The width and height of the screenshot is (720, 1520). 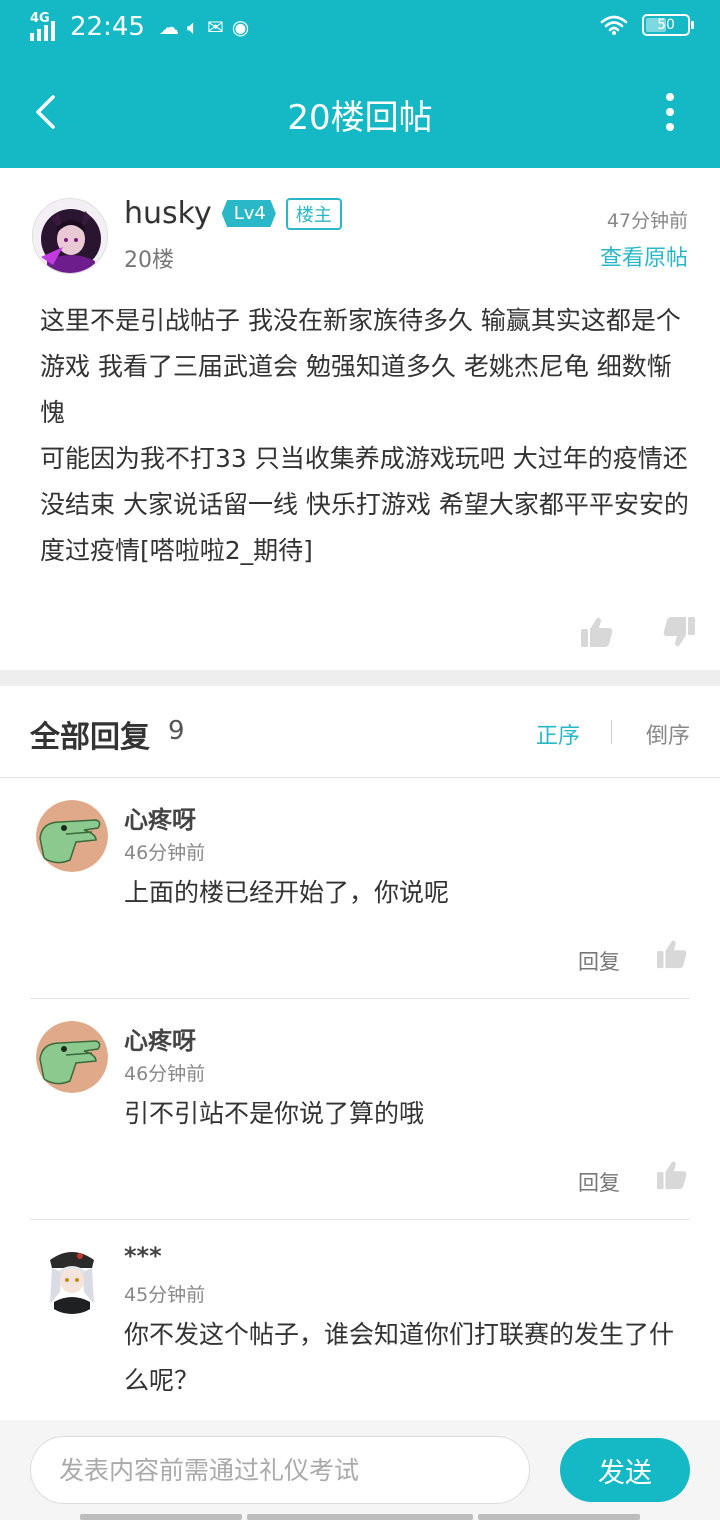 What do you see at coordinates (360, 28) in the screenshot?
I see `status-bar: 4G 22:45 ☁ 🔈︎ ✉ ◉ 50` at bounding box center [360, 28].